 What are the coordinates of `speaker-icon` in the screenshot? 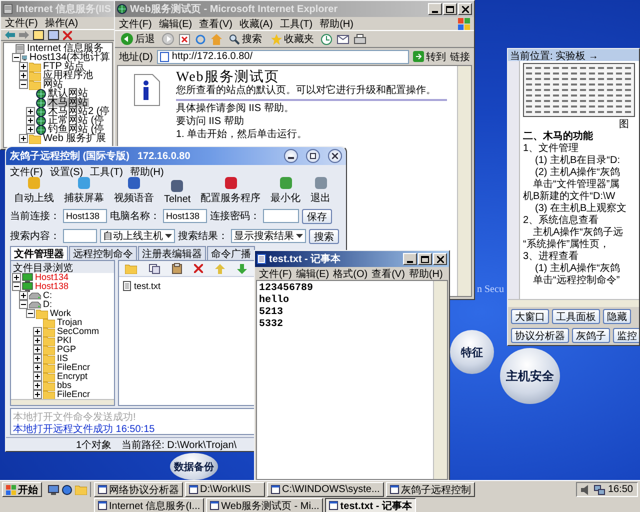 It's located at (585, 489).